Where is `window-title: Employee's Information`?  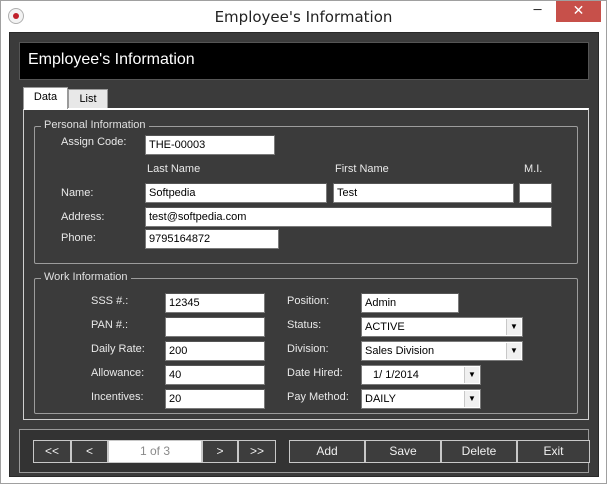
window-title: Employee's Information is located at coordinates (303, 17).